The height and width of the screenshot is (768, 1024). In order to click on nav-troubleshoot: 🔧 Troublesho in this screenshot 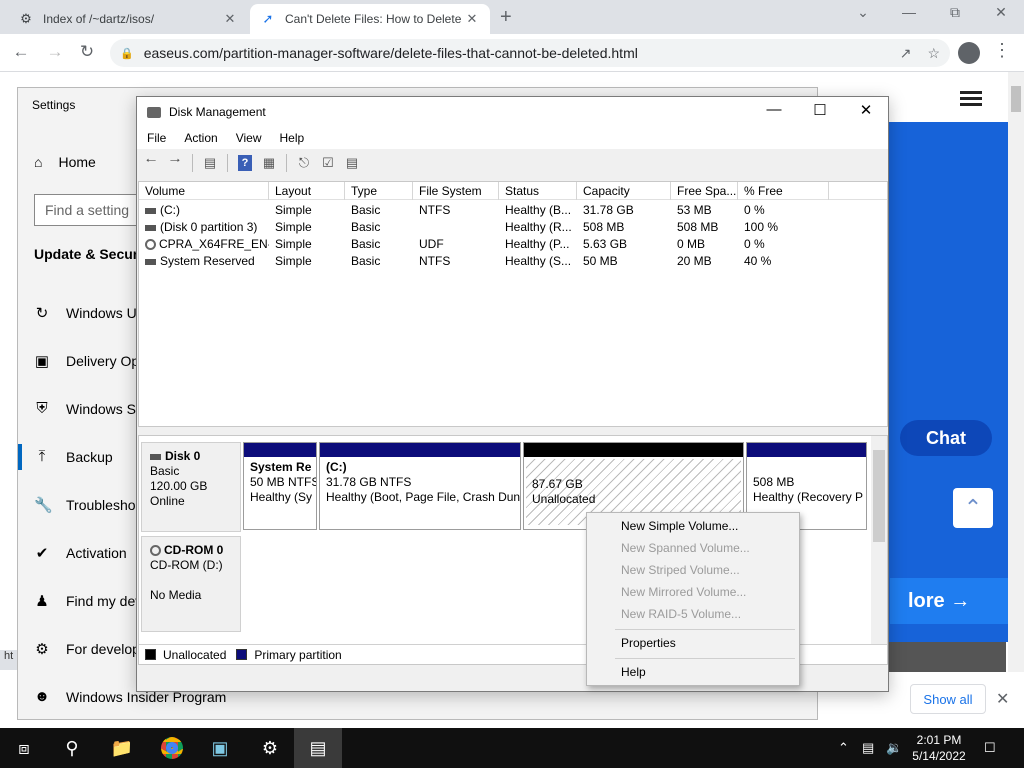, I will do `click(85, 505)`.